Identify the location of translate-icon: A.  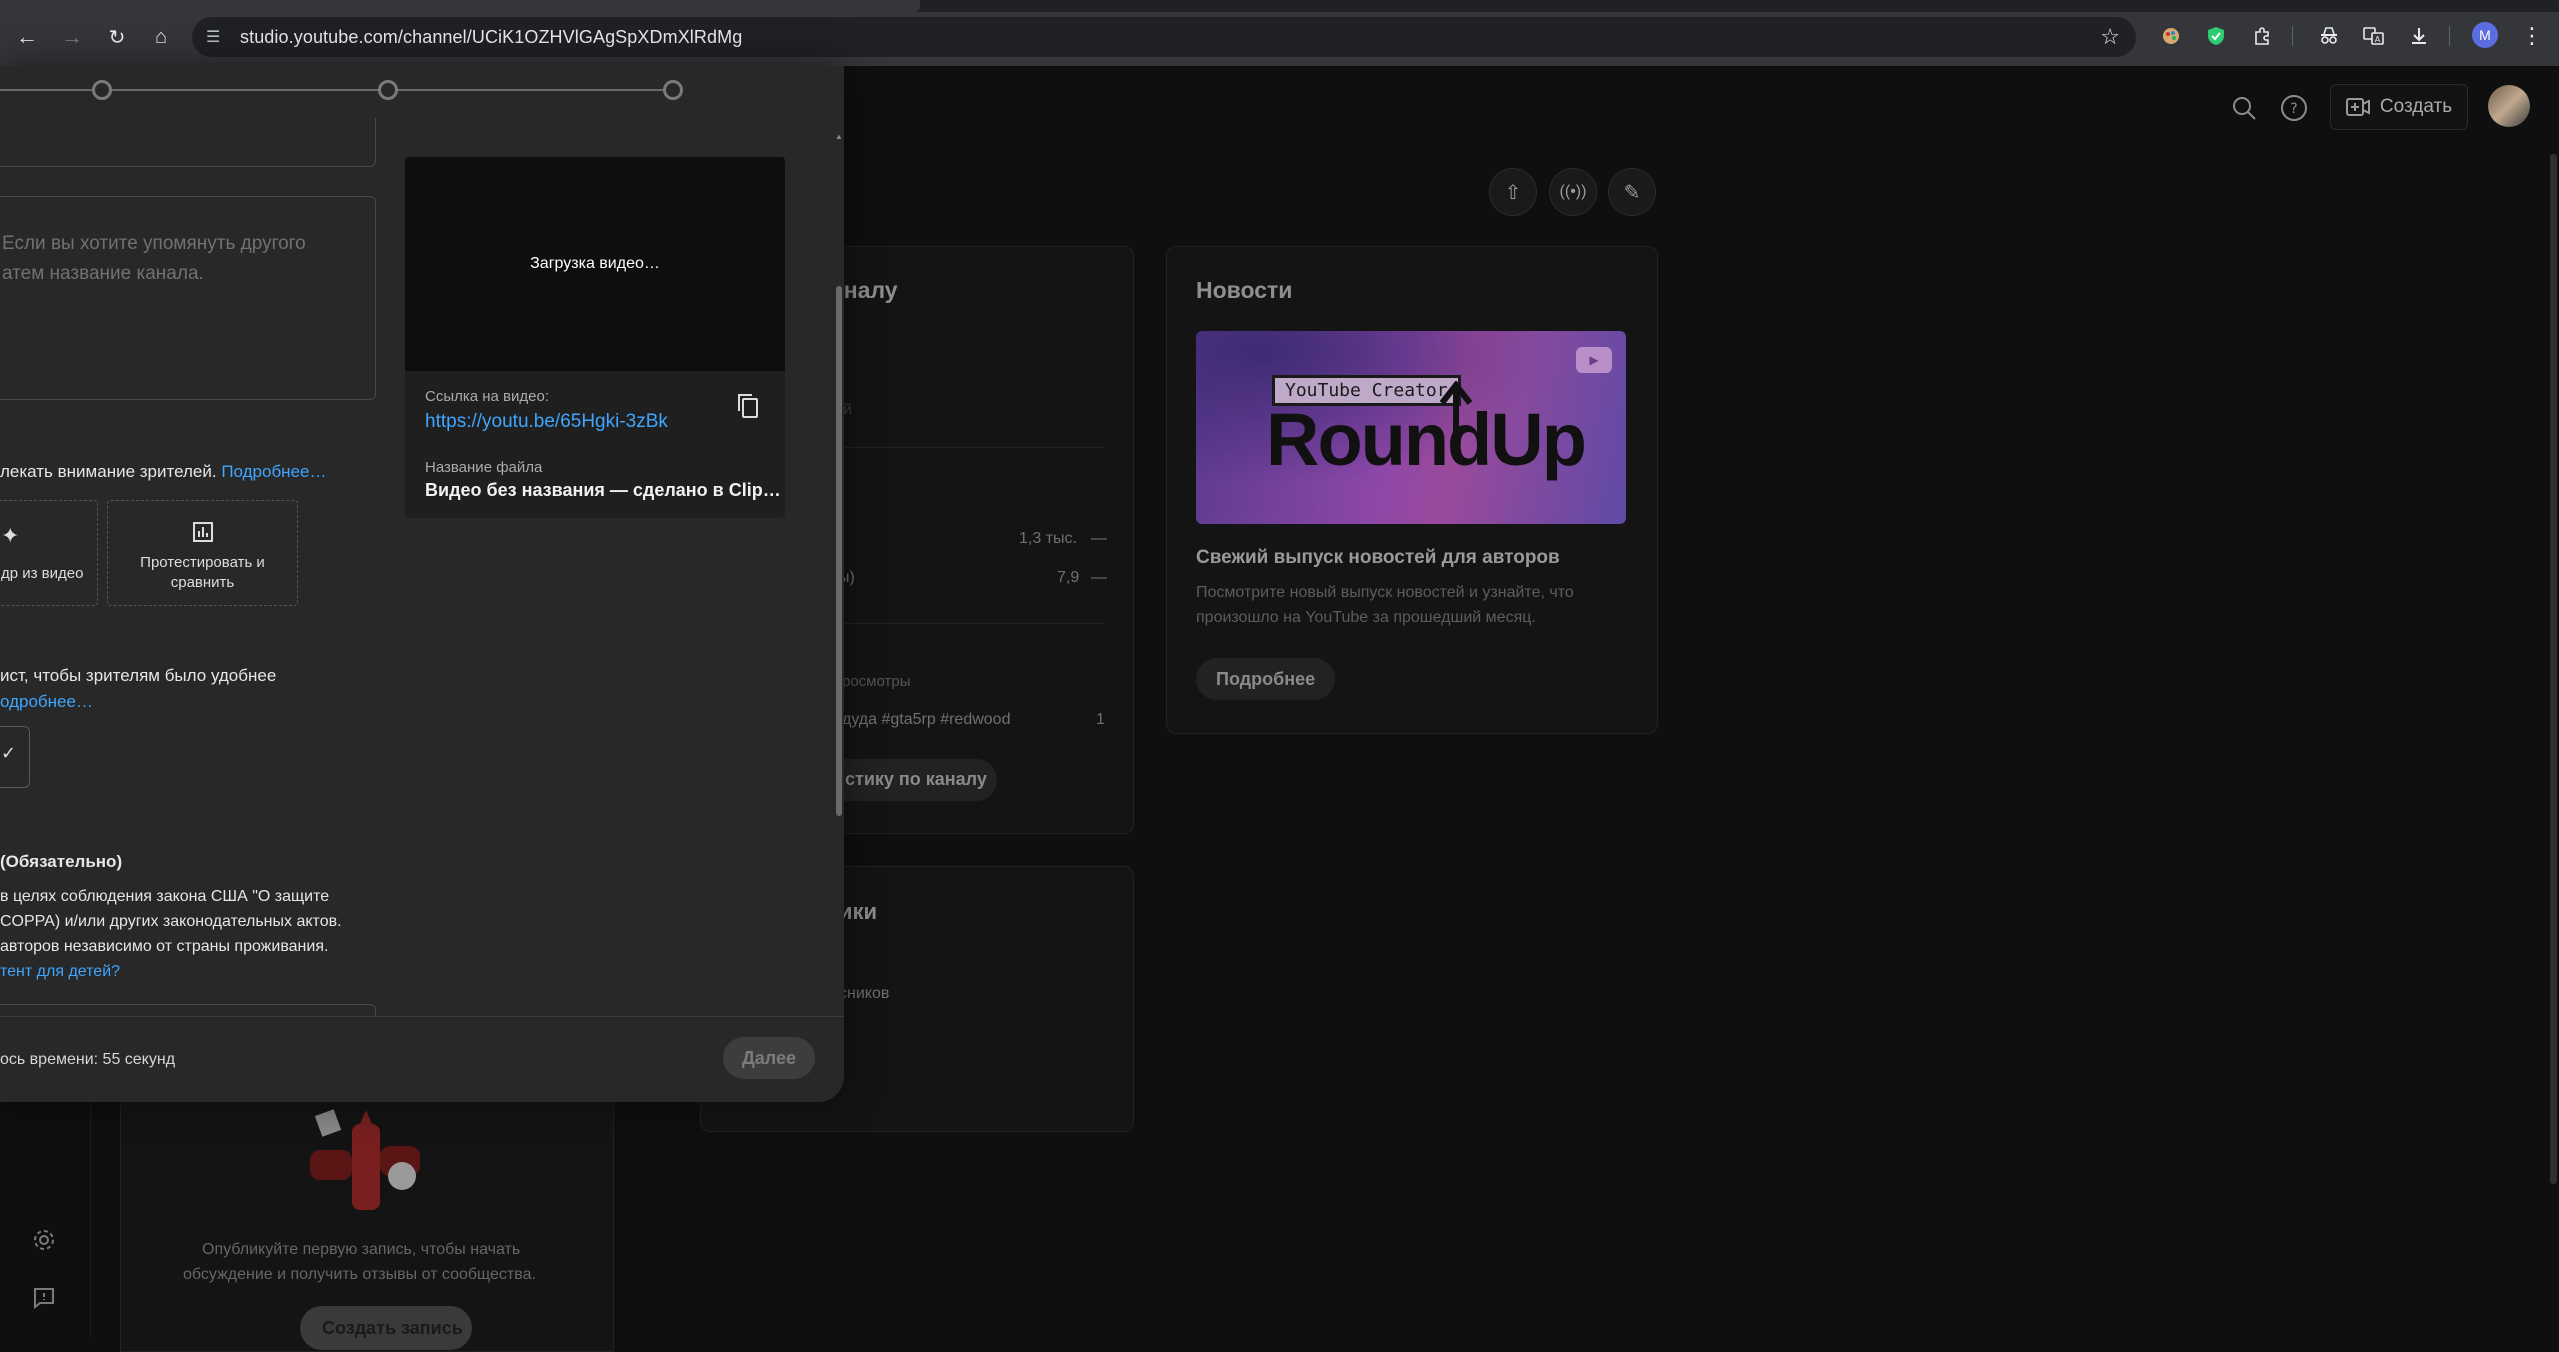
(2374, 36).